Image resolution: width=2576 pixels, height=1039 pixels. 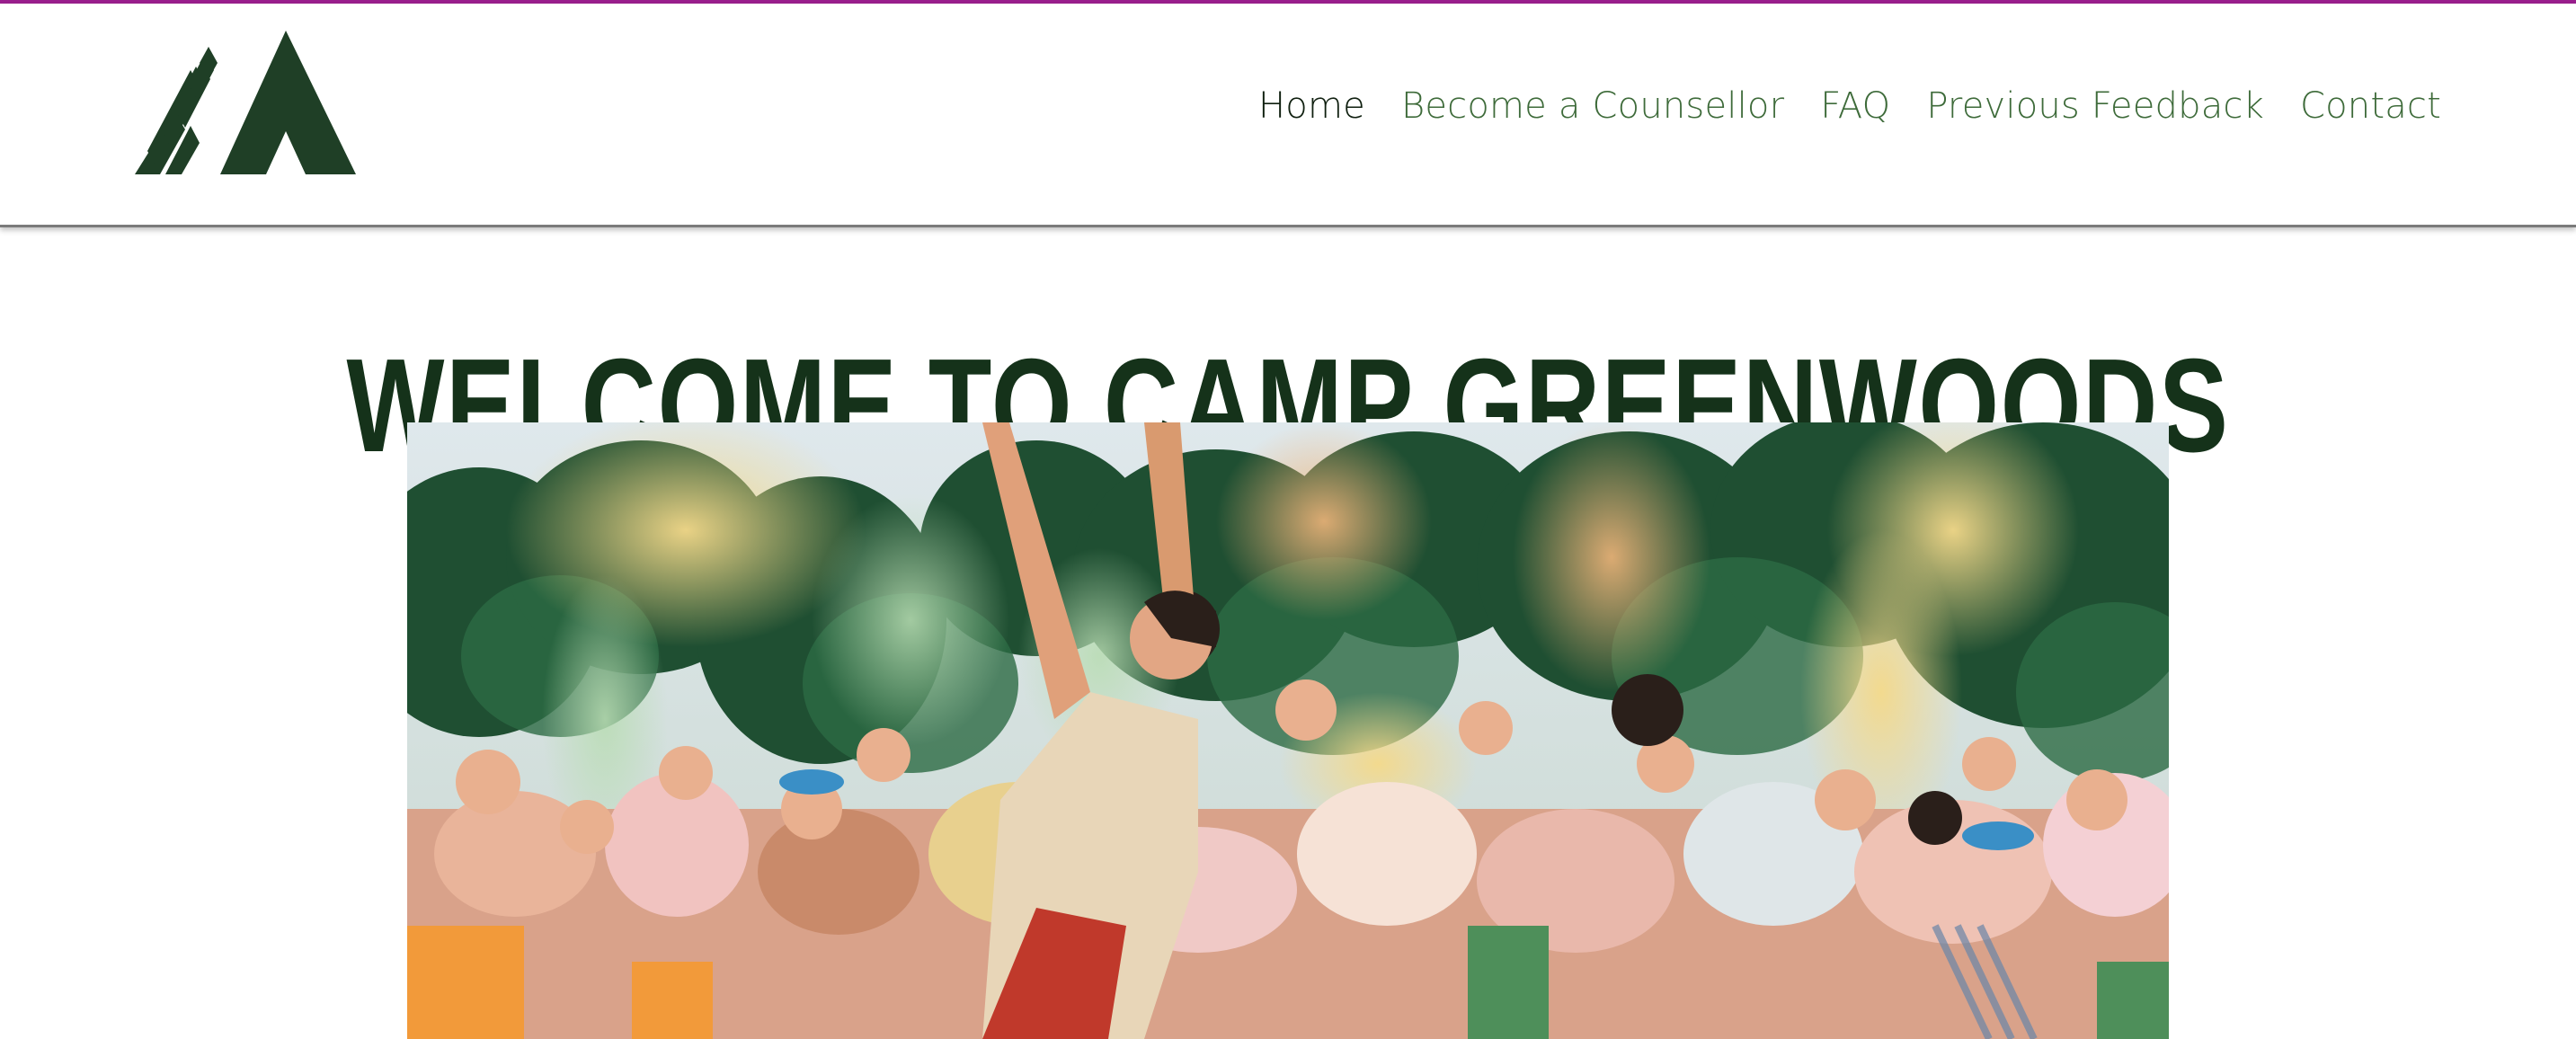 What do you see at coordinates (1311, 106) in the screenshot?
I see `nav-home: Home` at bounding box center [1311, 106].